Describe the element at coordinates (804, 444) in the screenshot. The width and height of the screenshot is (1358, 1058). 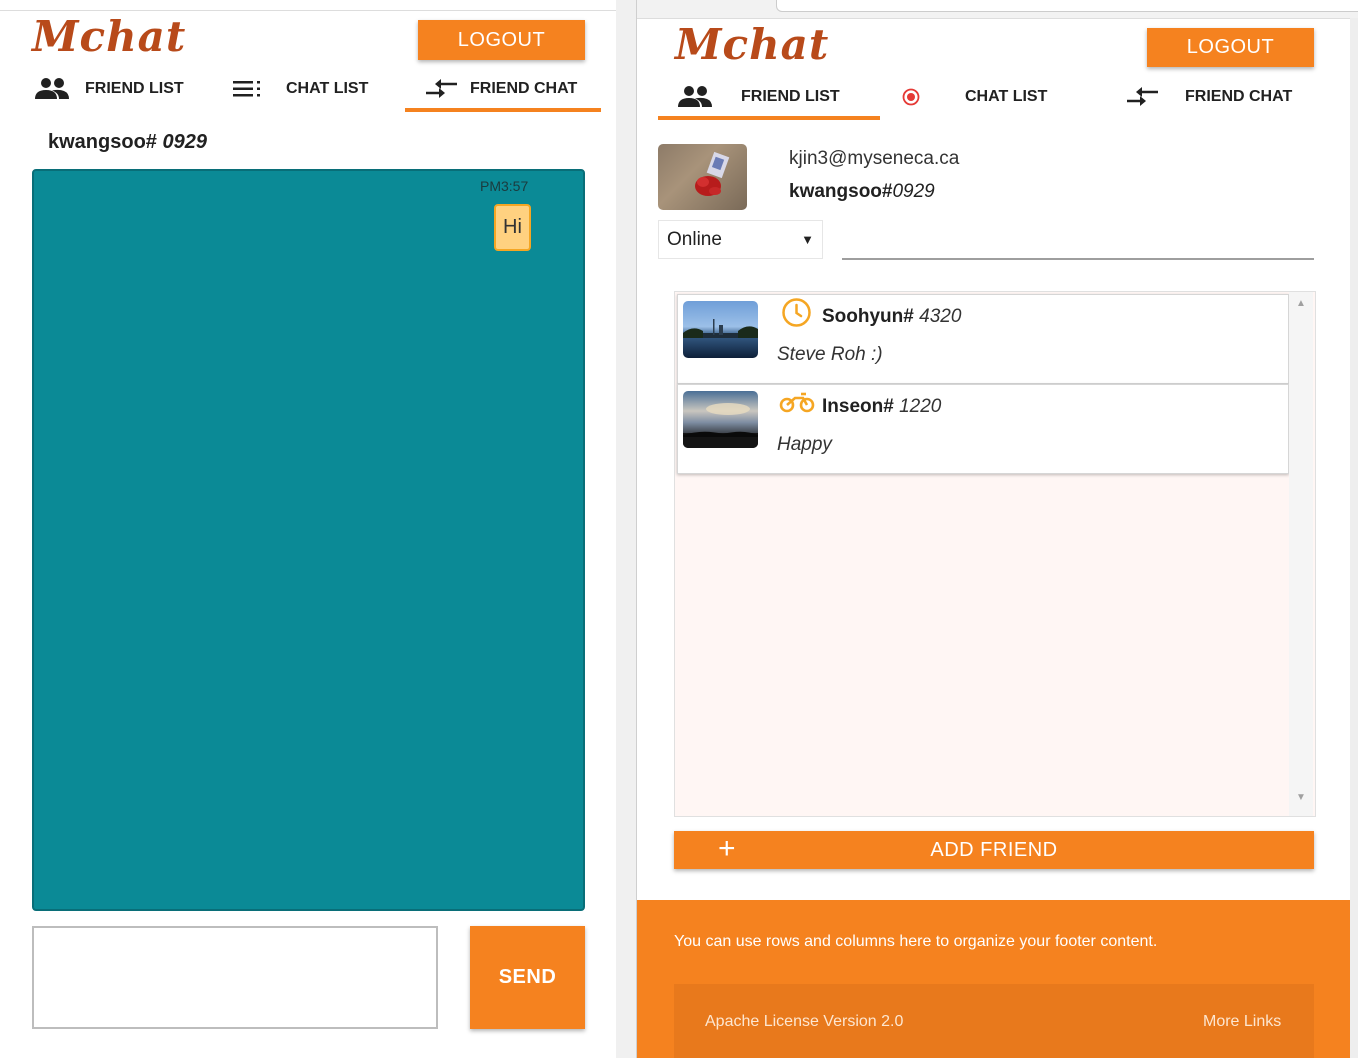
I see `friend-status-text: Happy` at that location.